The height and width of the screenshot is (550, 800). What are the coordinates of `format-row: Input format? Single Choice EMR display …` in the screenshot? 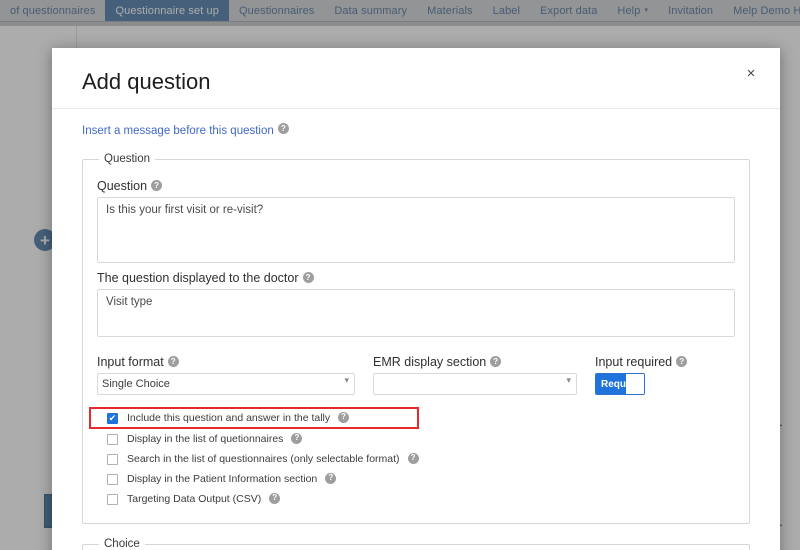 It's located at (416, 371).